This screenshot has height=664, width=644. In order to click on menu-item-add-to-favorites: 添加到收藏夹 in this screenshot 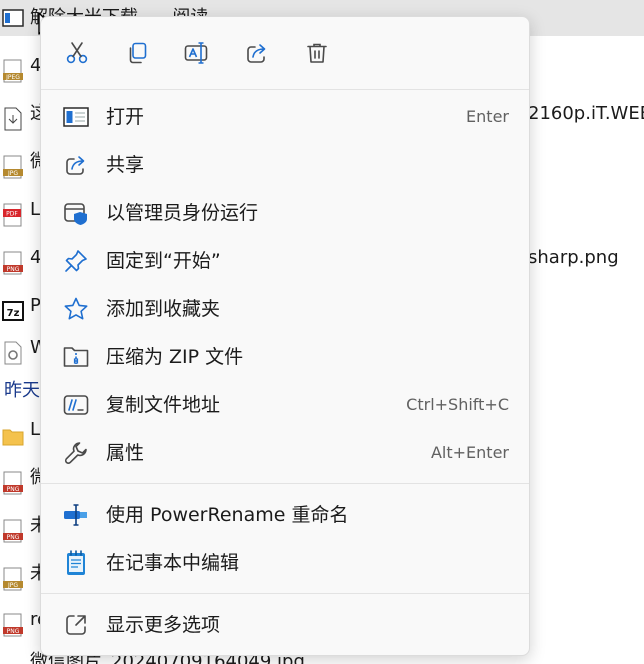, I will do `click(285, 309)`.